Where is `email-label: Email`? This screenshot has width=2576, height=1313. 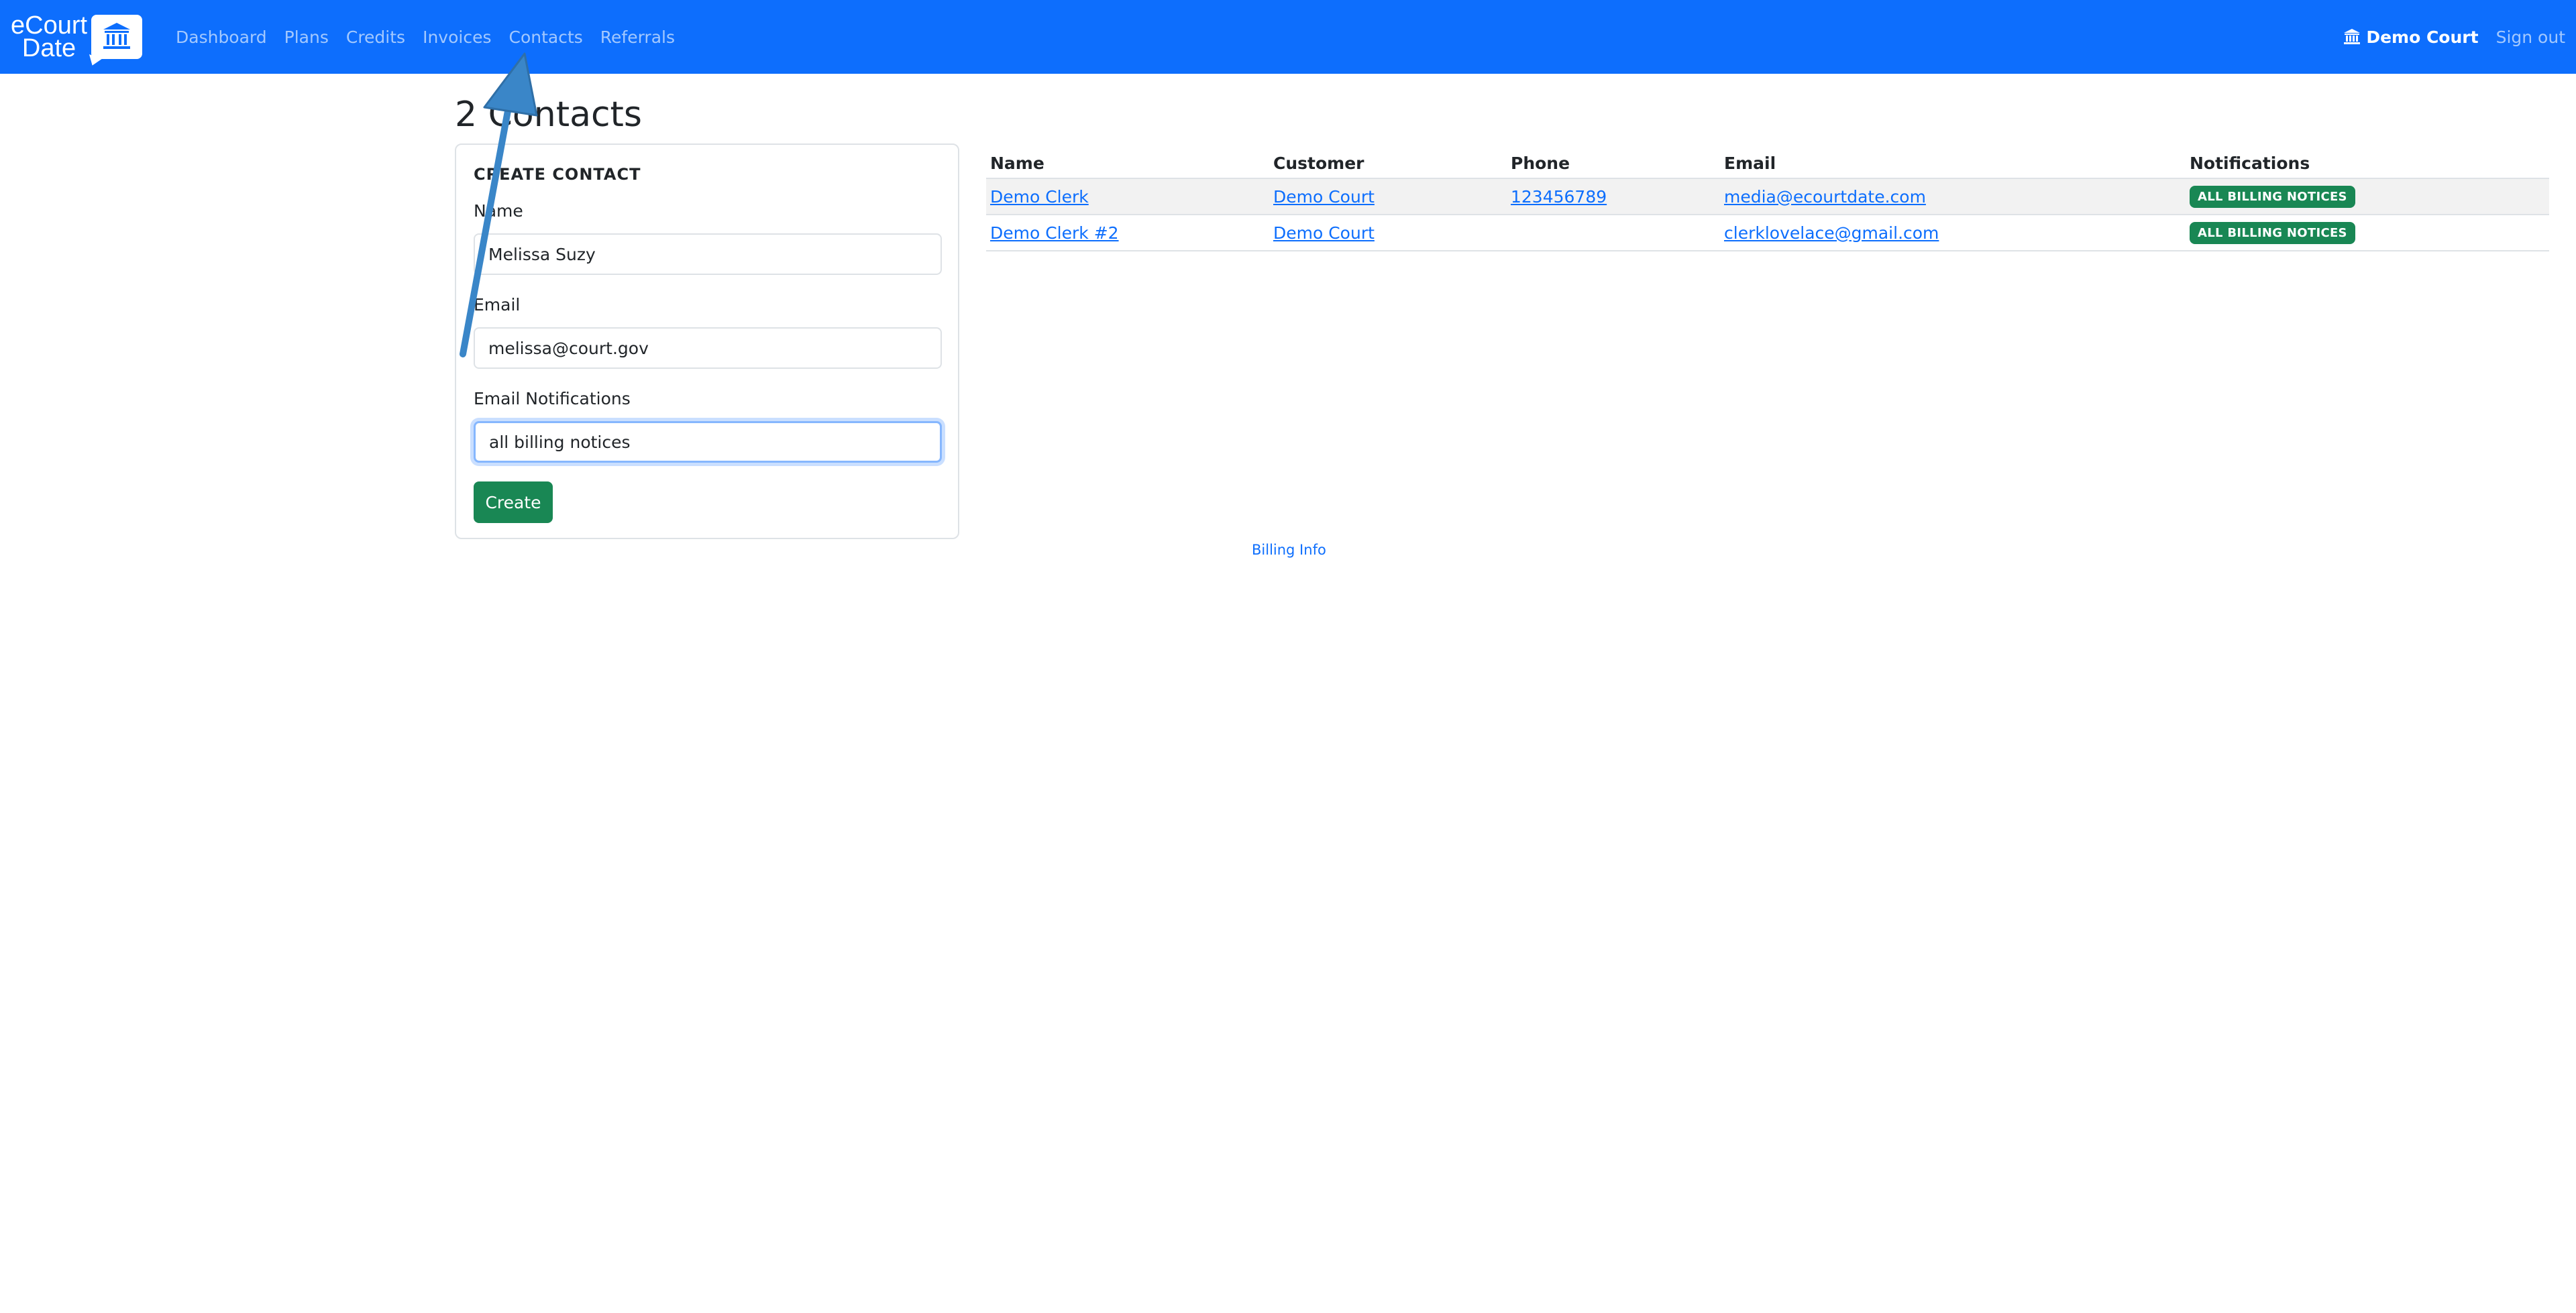 email-label: Email is located at coordinates (497, 305).